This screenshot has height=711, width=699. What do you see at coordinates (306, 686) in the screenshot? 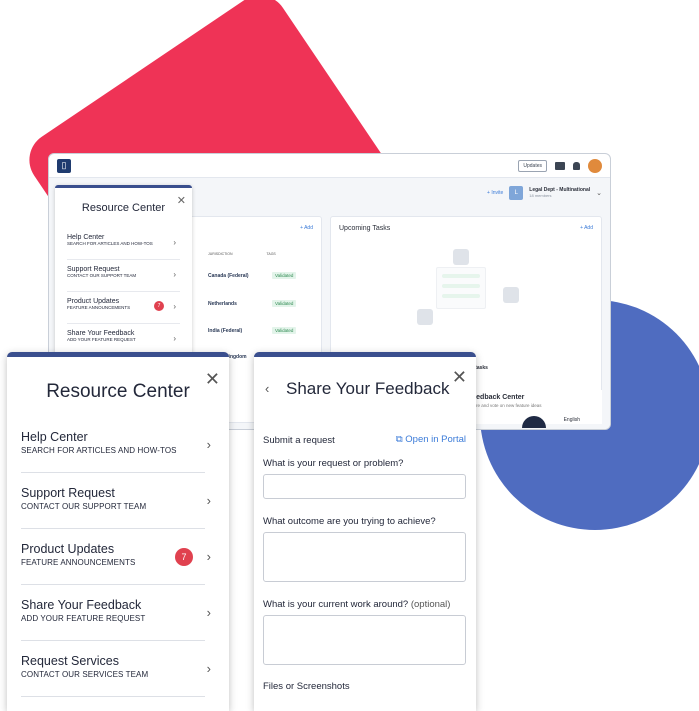
I see `files-screenshots-label: Files or Screenshots` at bounding box center [306, 686].